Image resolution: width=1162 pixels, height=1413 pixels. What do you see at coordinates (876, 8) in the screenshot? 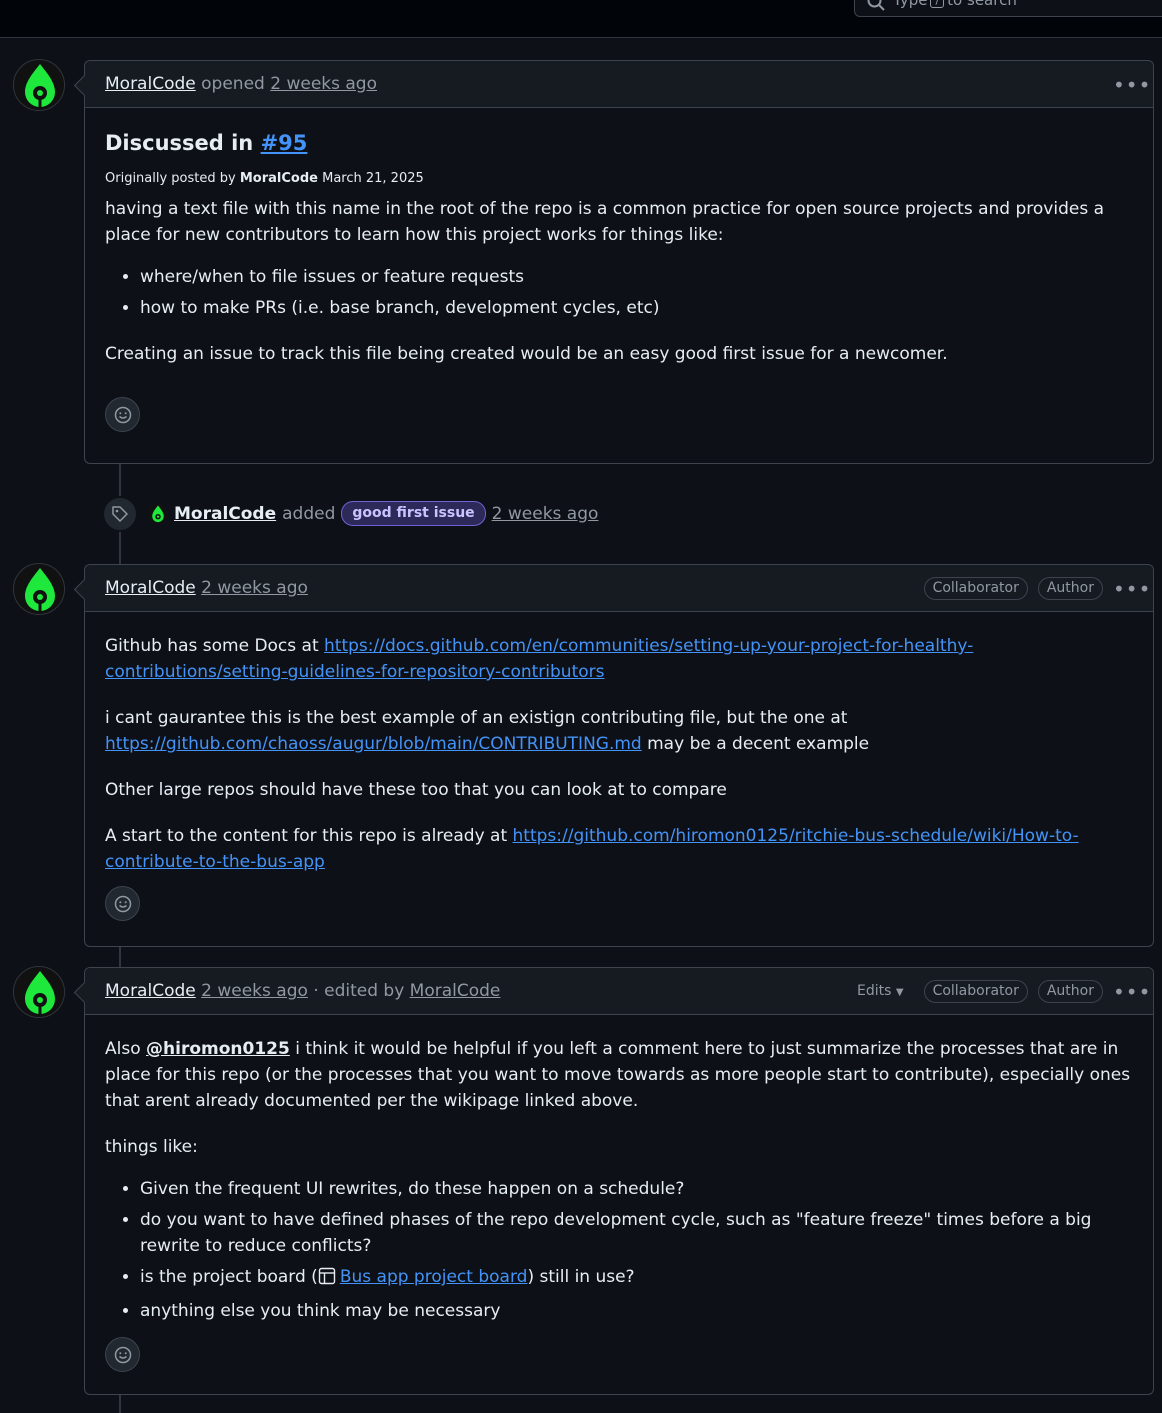
I see `search-icon` at bounding box center [876, 8].